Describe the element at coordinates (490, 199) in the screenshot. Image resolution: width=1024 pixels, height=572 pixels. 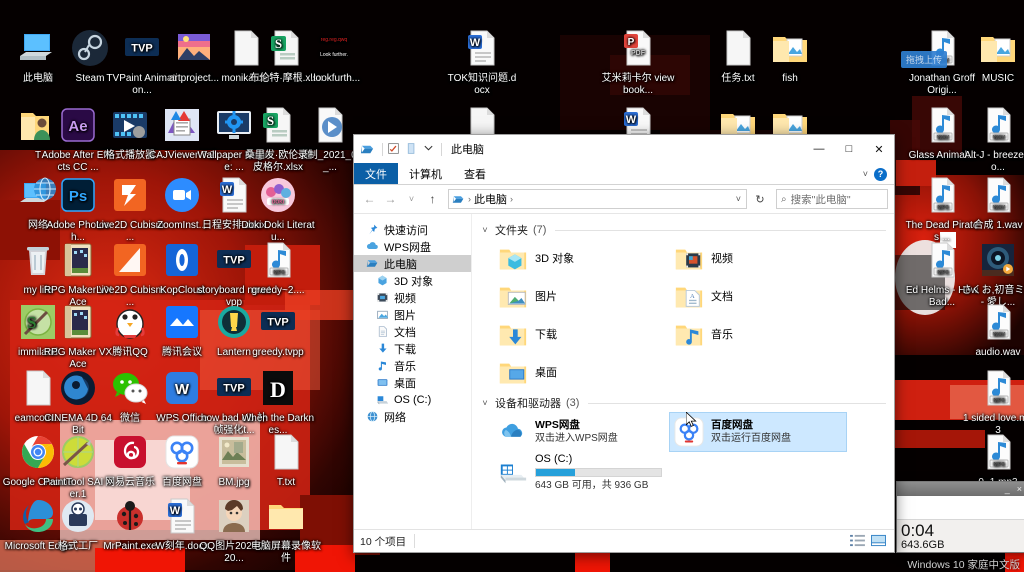
I see `breadcrumb-item-this-pc: 此电脑` at that location.